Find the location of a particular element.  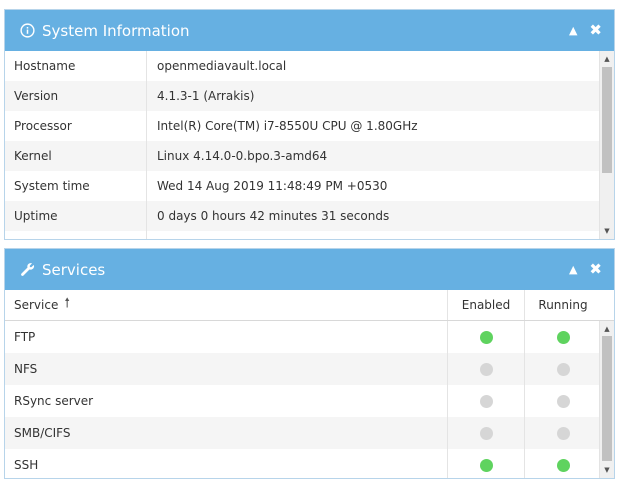

service-row: FTP is located at coordinates (309, 337).